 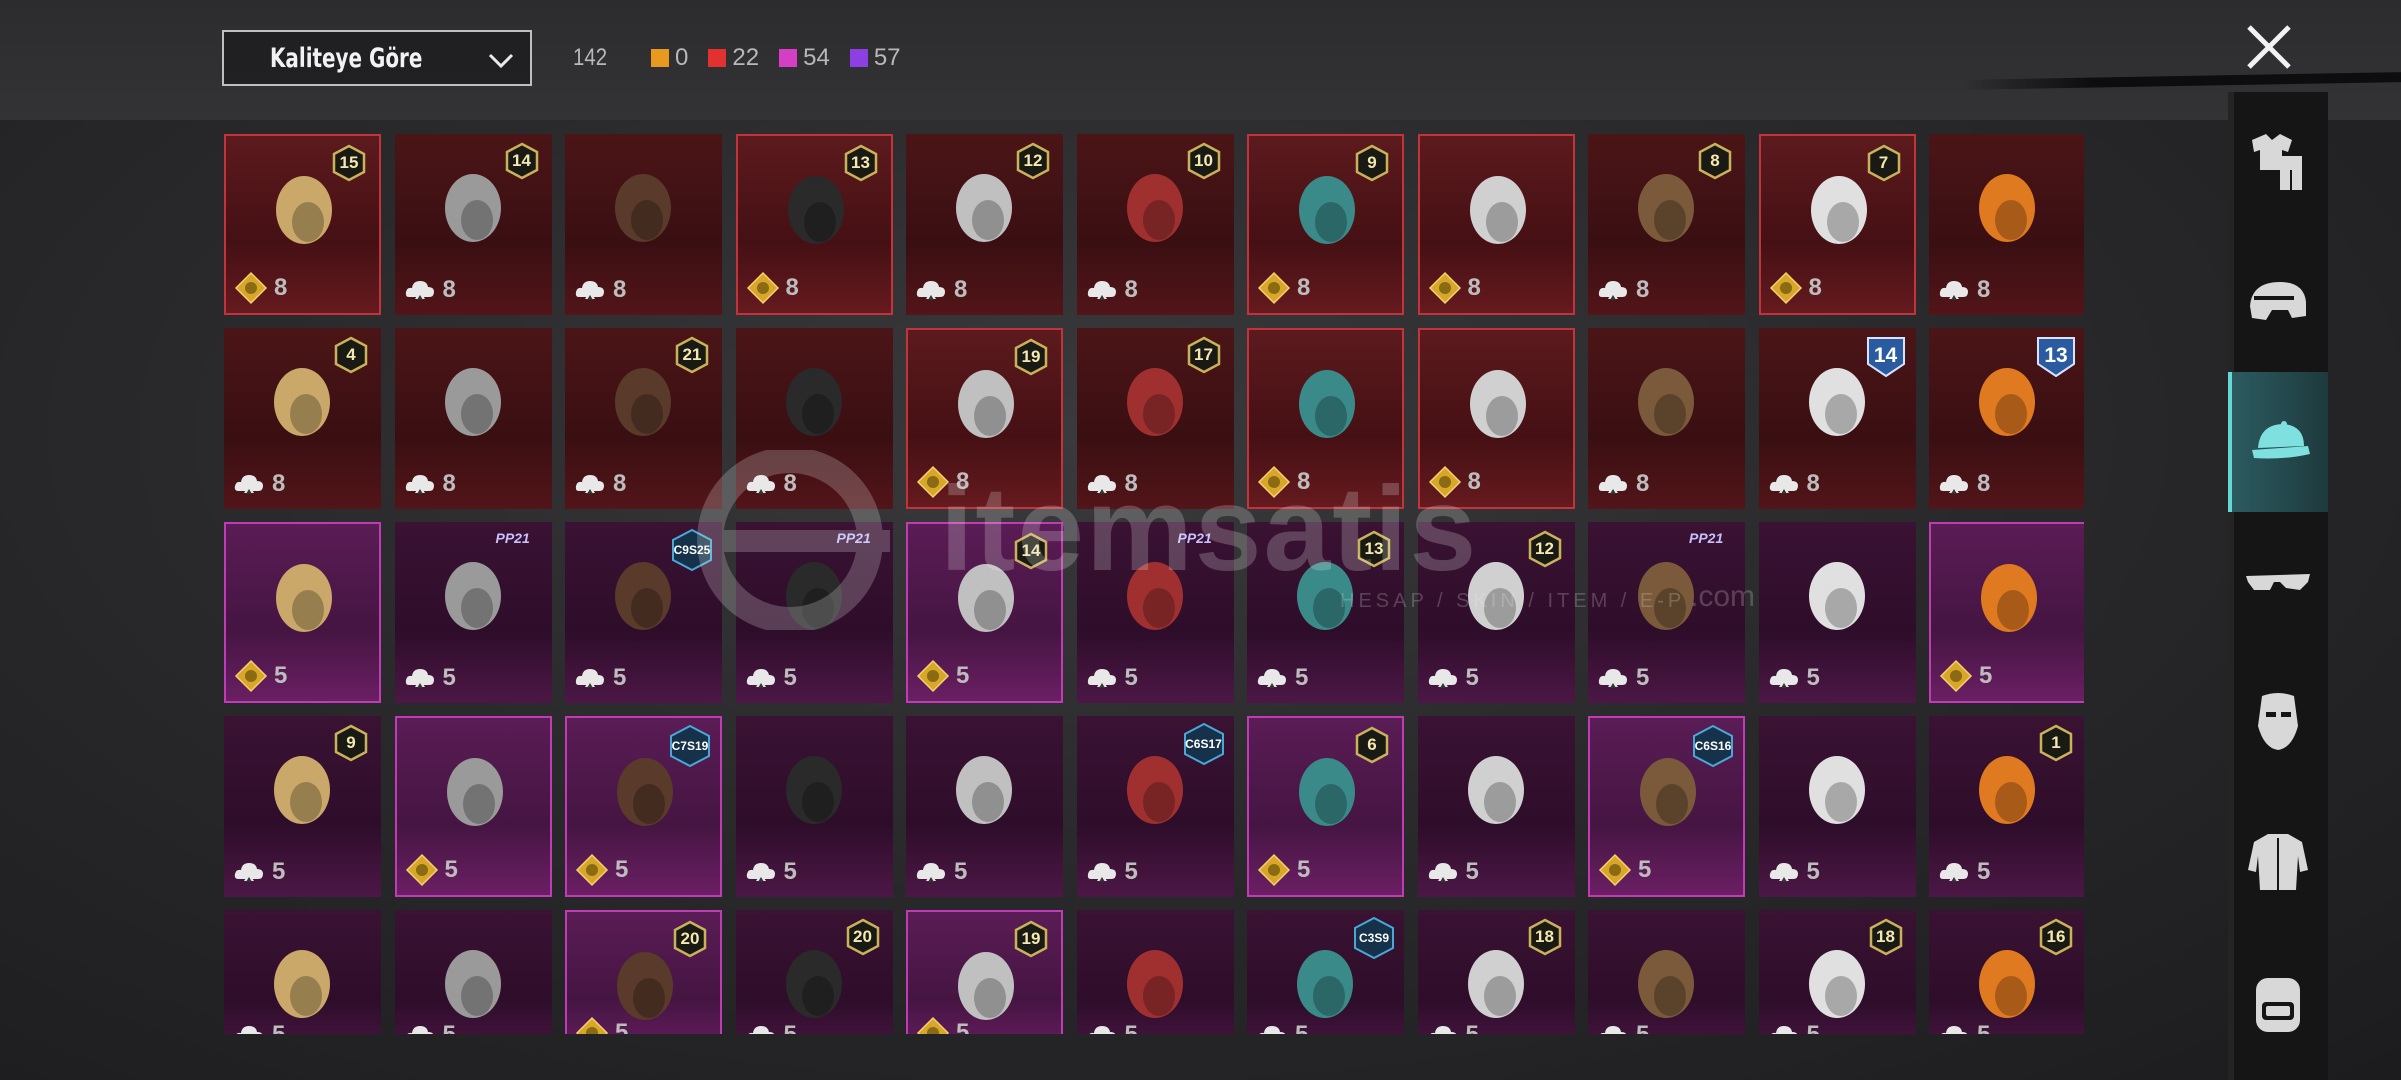 What do you see at coordinates (1837, 224) in the screenshot?
I see `item-card: 78` at bounding box center [1837, 224].